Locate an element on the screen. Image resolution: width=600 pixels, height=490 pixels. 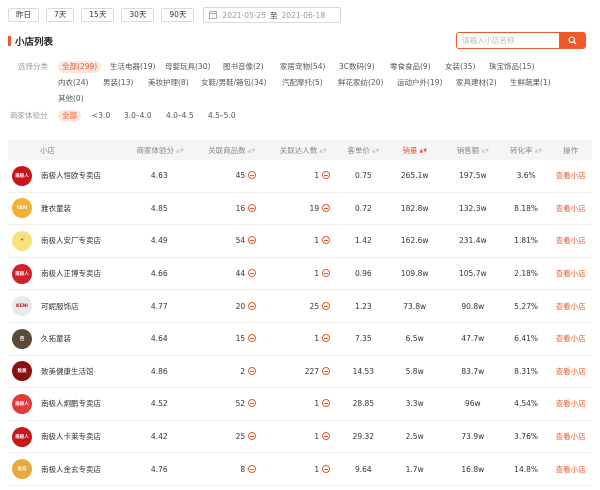
store-cell: 金玄 南极人金玄专卖店 is located at coordinates (65, 469).